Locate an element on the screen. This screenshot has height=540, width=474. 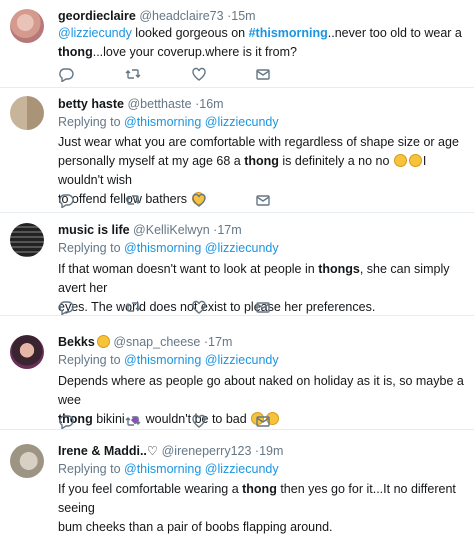
user-handle: @KelliKelwyn is located at coordinates (171, 230).